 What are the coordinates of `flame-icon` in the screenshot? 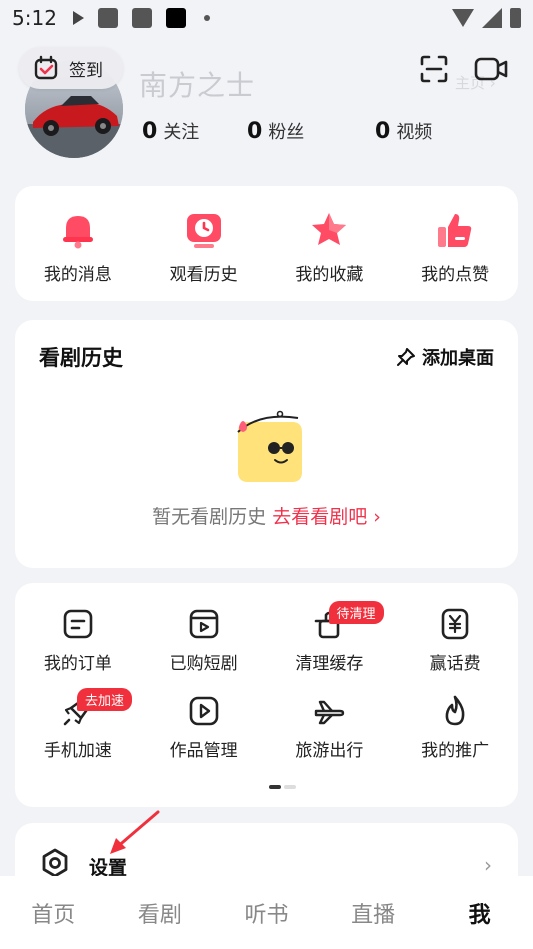 It's located at (455, 710).